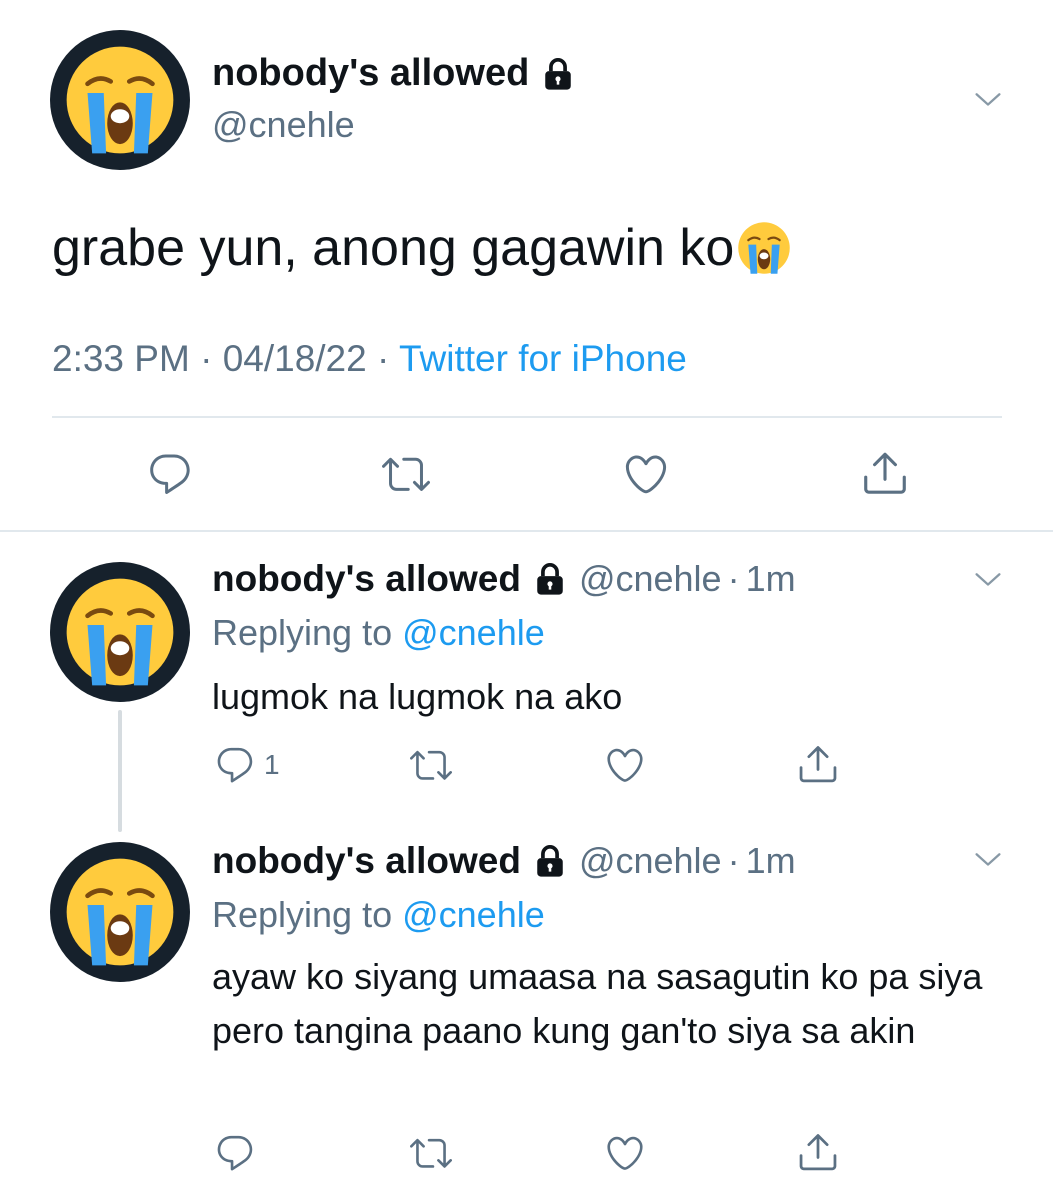 Image resolution: width=1053 pixels, height=1200 pixels. Describe the element at coordinates (417, 696) in the screenshot. I see `reply-text: lugmok na lugmok na ako` at that location.